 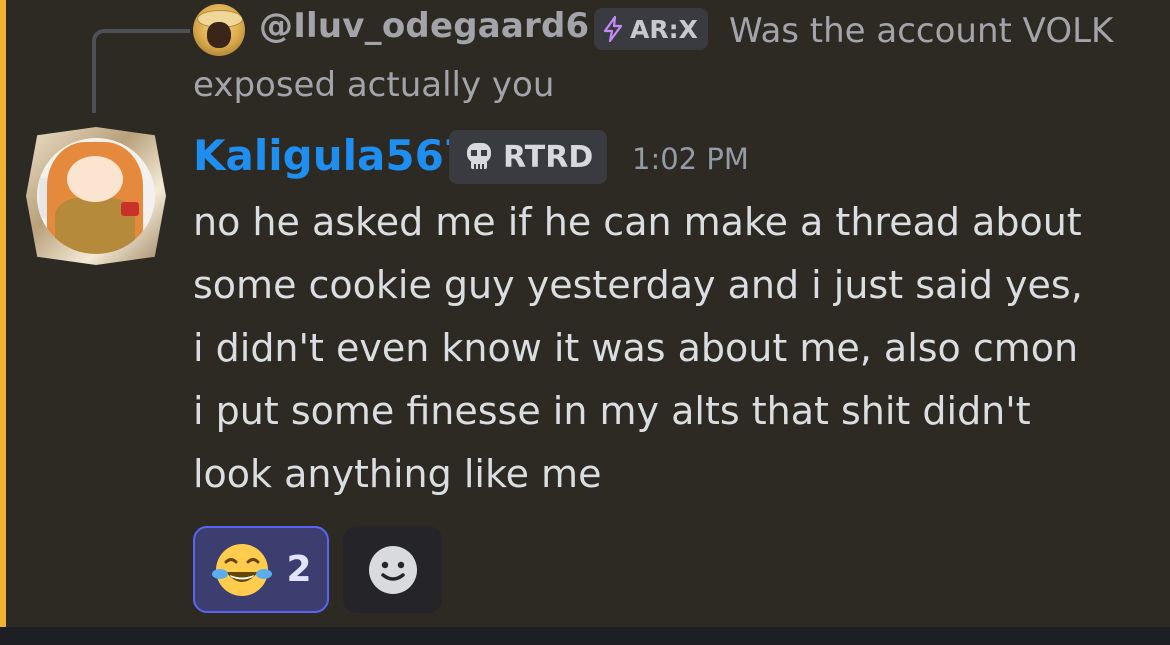 What do you see at coordinates (548, 157) in the screenshot?
I see `author-server-tag-label: RTRD` at bounding box center [548, 157].